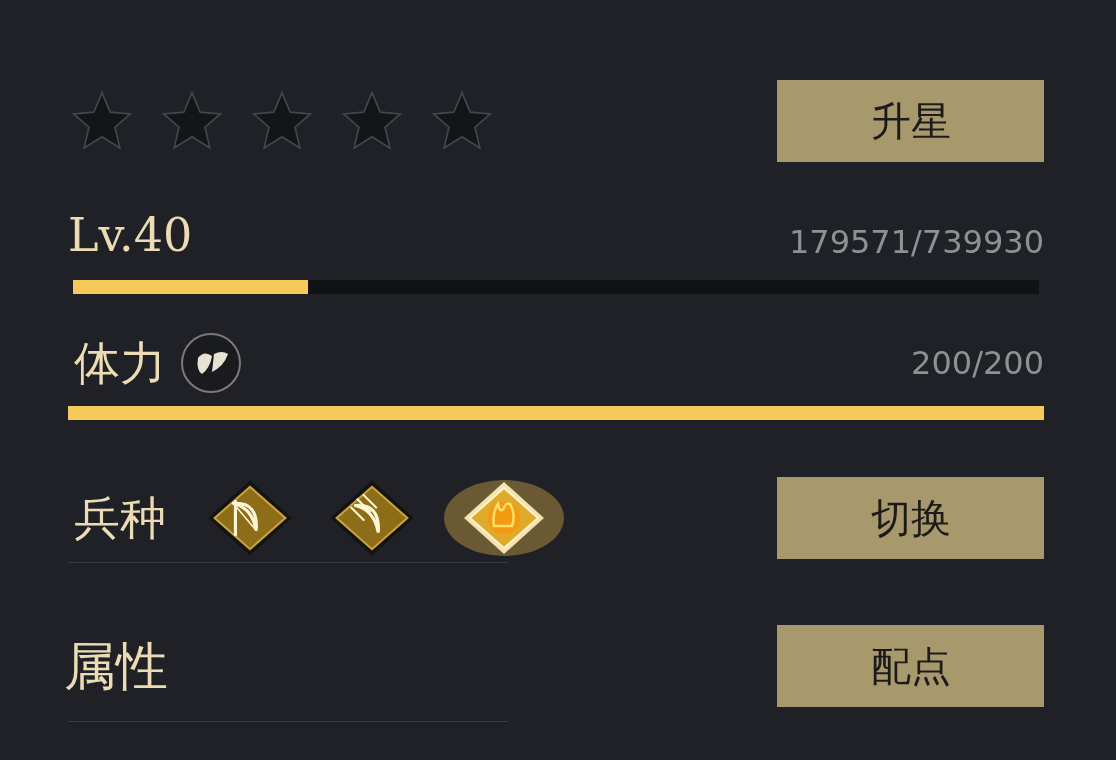  I want to click on attribute-label: 属性, so click(116, 666).